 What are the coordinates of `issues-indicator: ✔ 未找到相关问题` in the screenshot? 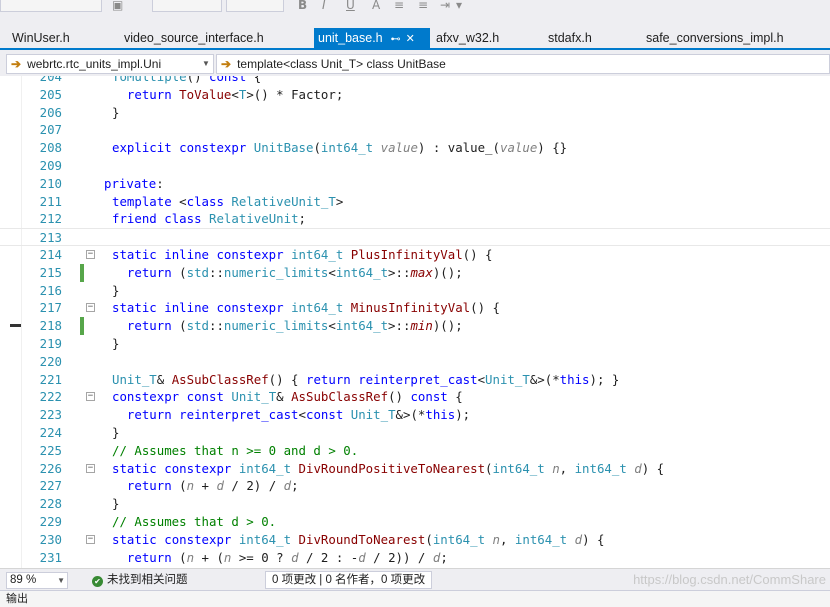 It's located at (140, 580).